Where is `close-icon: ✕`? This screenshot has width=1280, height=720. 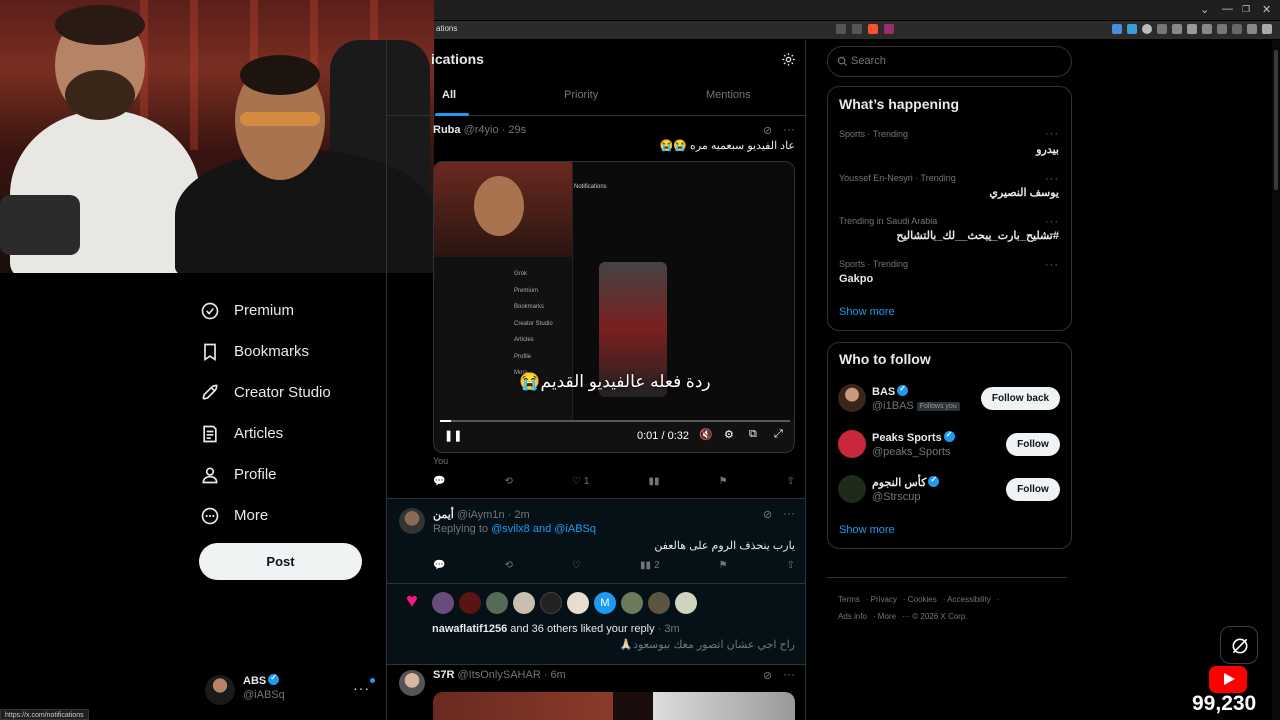
close-icon: ✕ is located at coordinates (1266, 9).